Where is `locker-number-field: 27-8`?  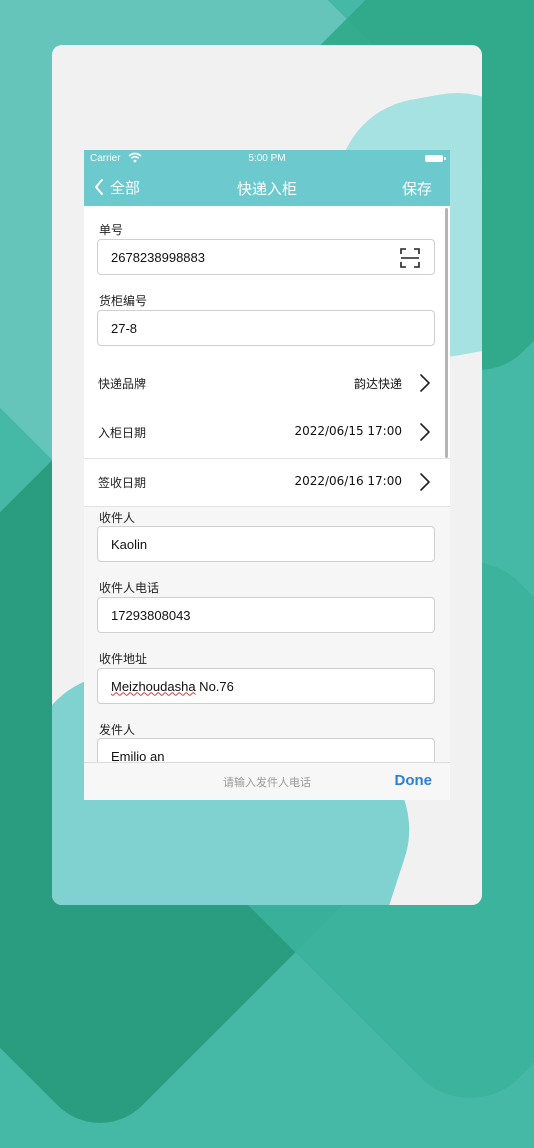 locker-number-field: 27-8 is located at coordinates (266, 328).